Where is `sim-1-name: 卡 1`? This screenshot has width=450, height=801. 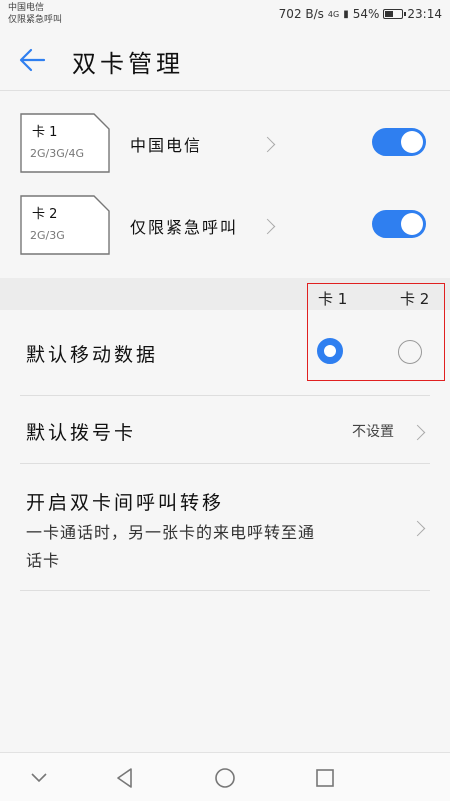 sim-1-name: 卡 1 is located at coordinates (45, 132).